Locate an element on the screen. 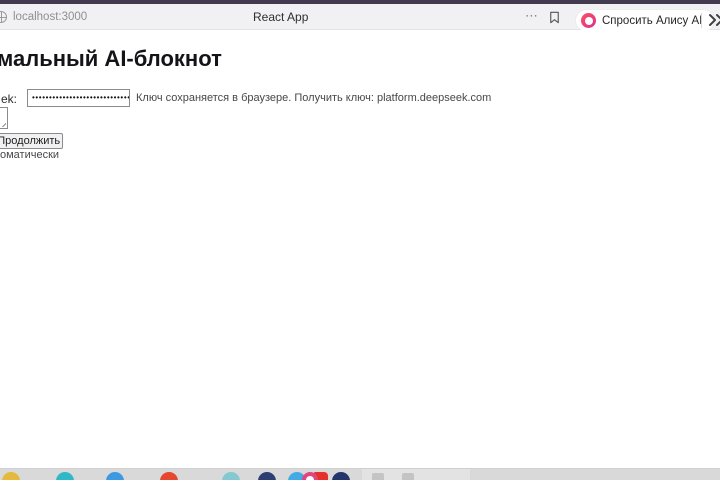  continue-button: ✍ Продолжить is located at coordinates (31, 141).